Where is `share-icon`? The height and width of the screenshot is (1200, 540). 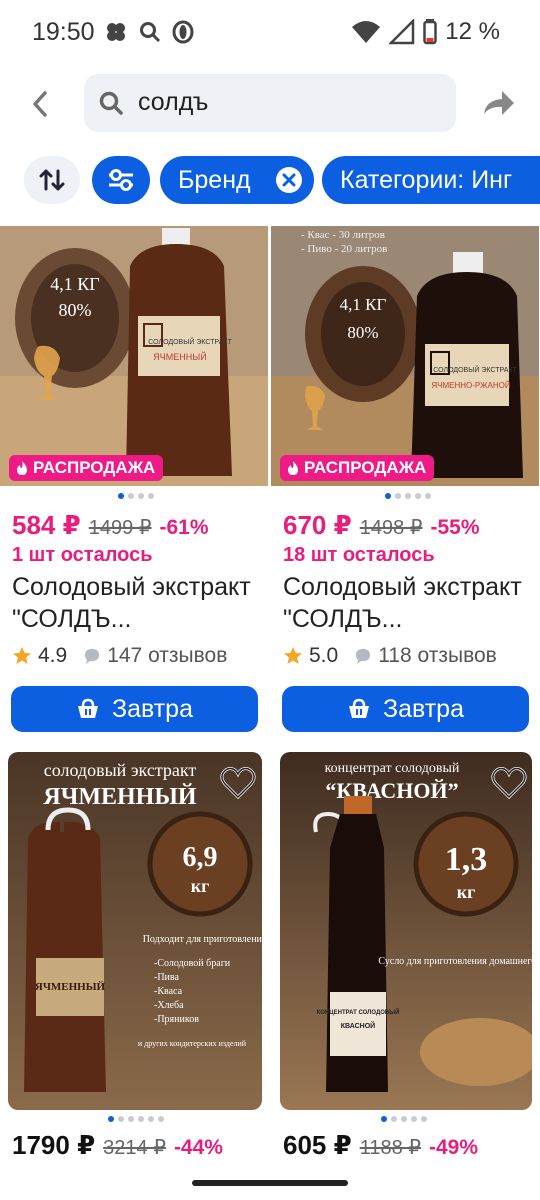 share-icon is located at coordinates (499, 103).